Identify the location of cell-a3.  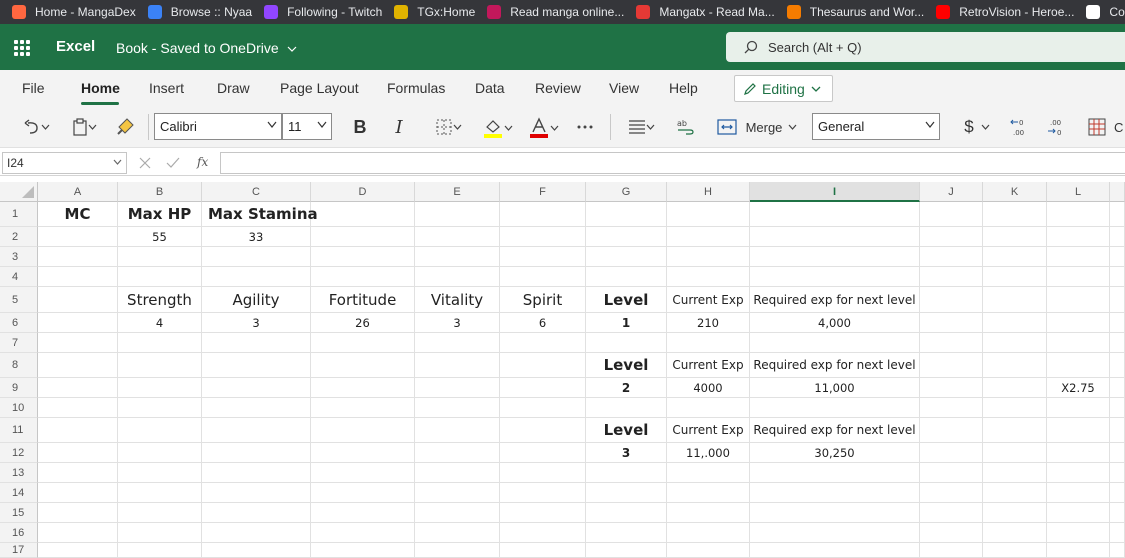
(78, 257).